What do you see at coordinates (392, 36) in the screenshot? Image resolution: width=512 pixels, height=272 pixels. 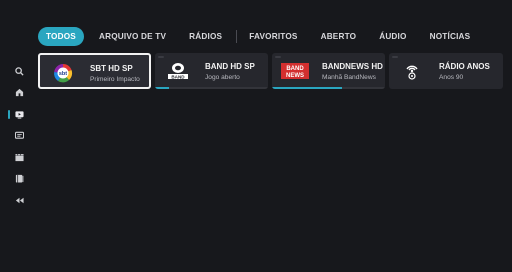 I see `tab-audio: ÁUDIO` at bounding box center [392, 36].